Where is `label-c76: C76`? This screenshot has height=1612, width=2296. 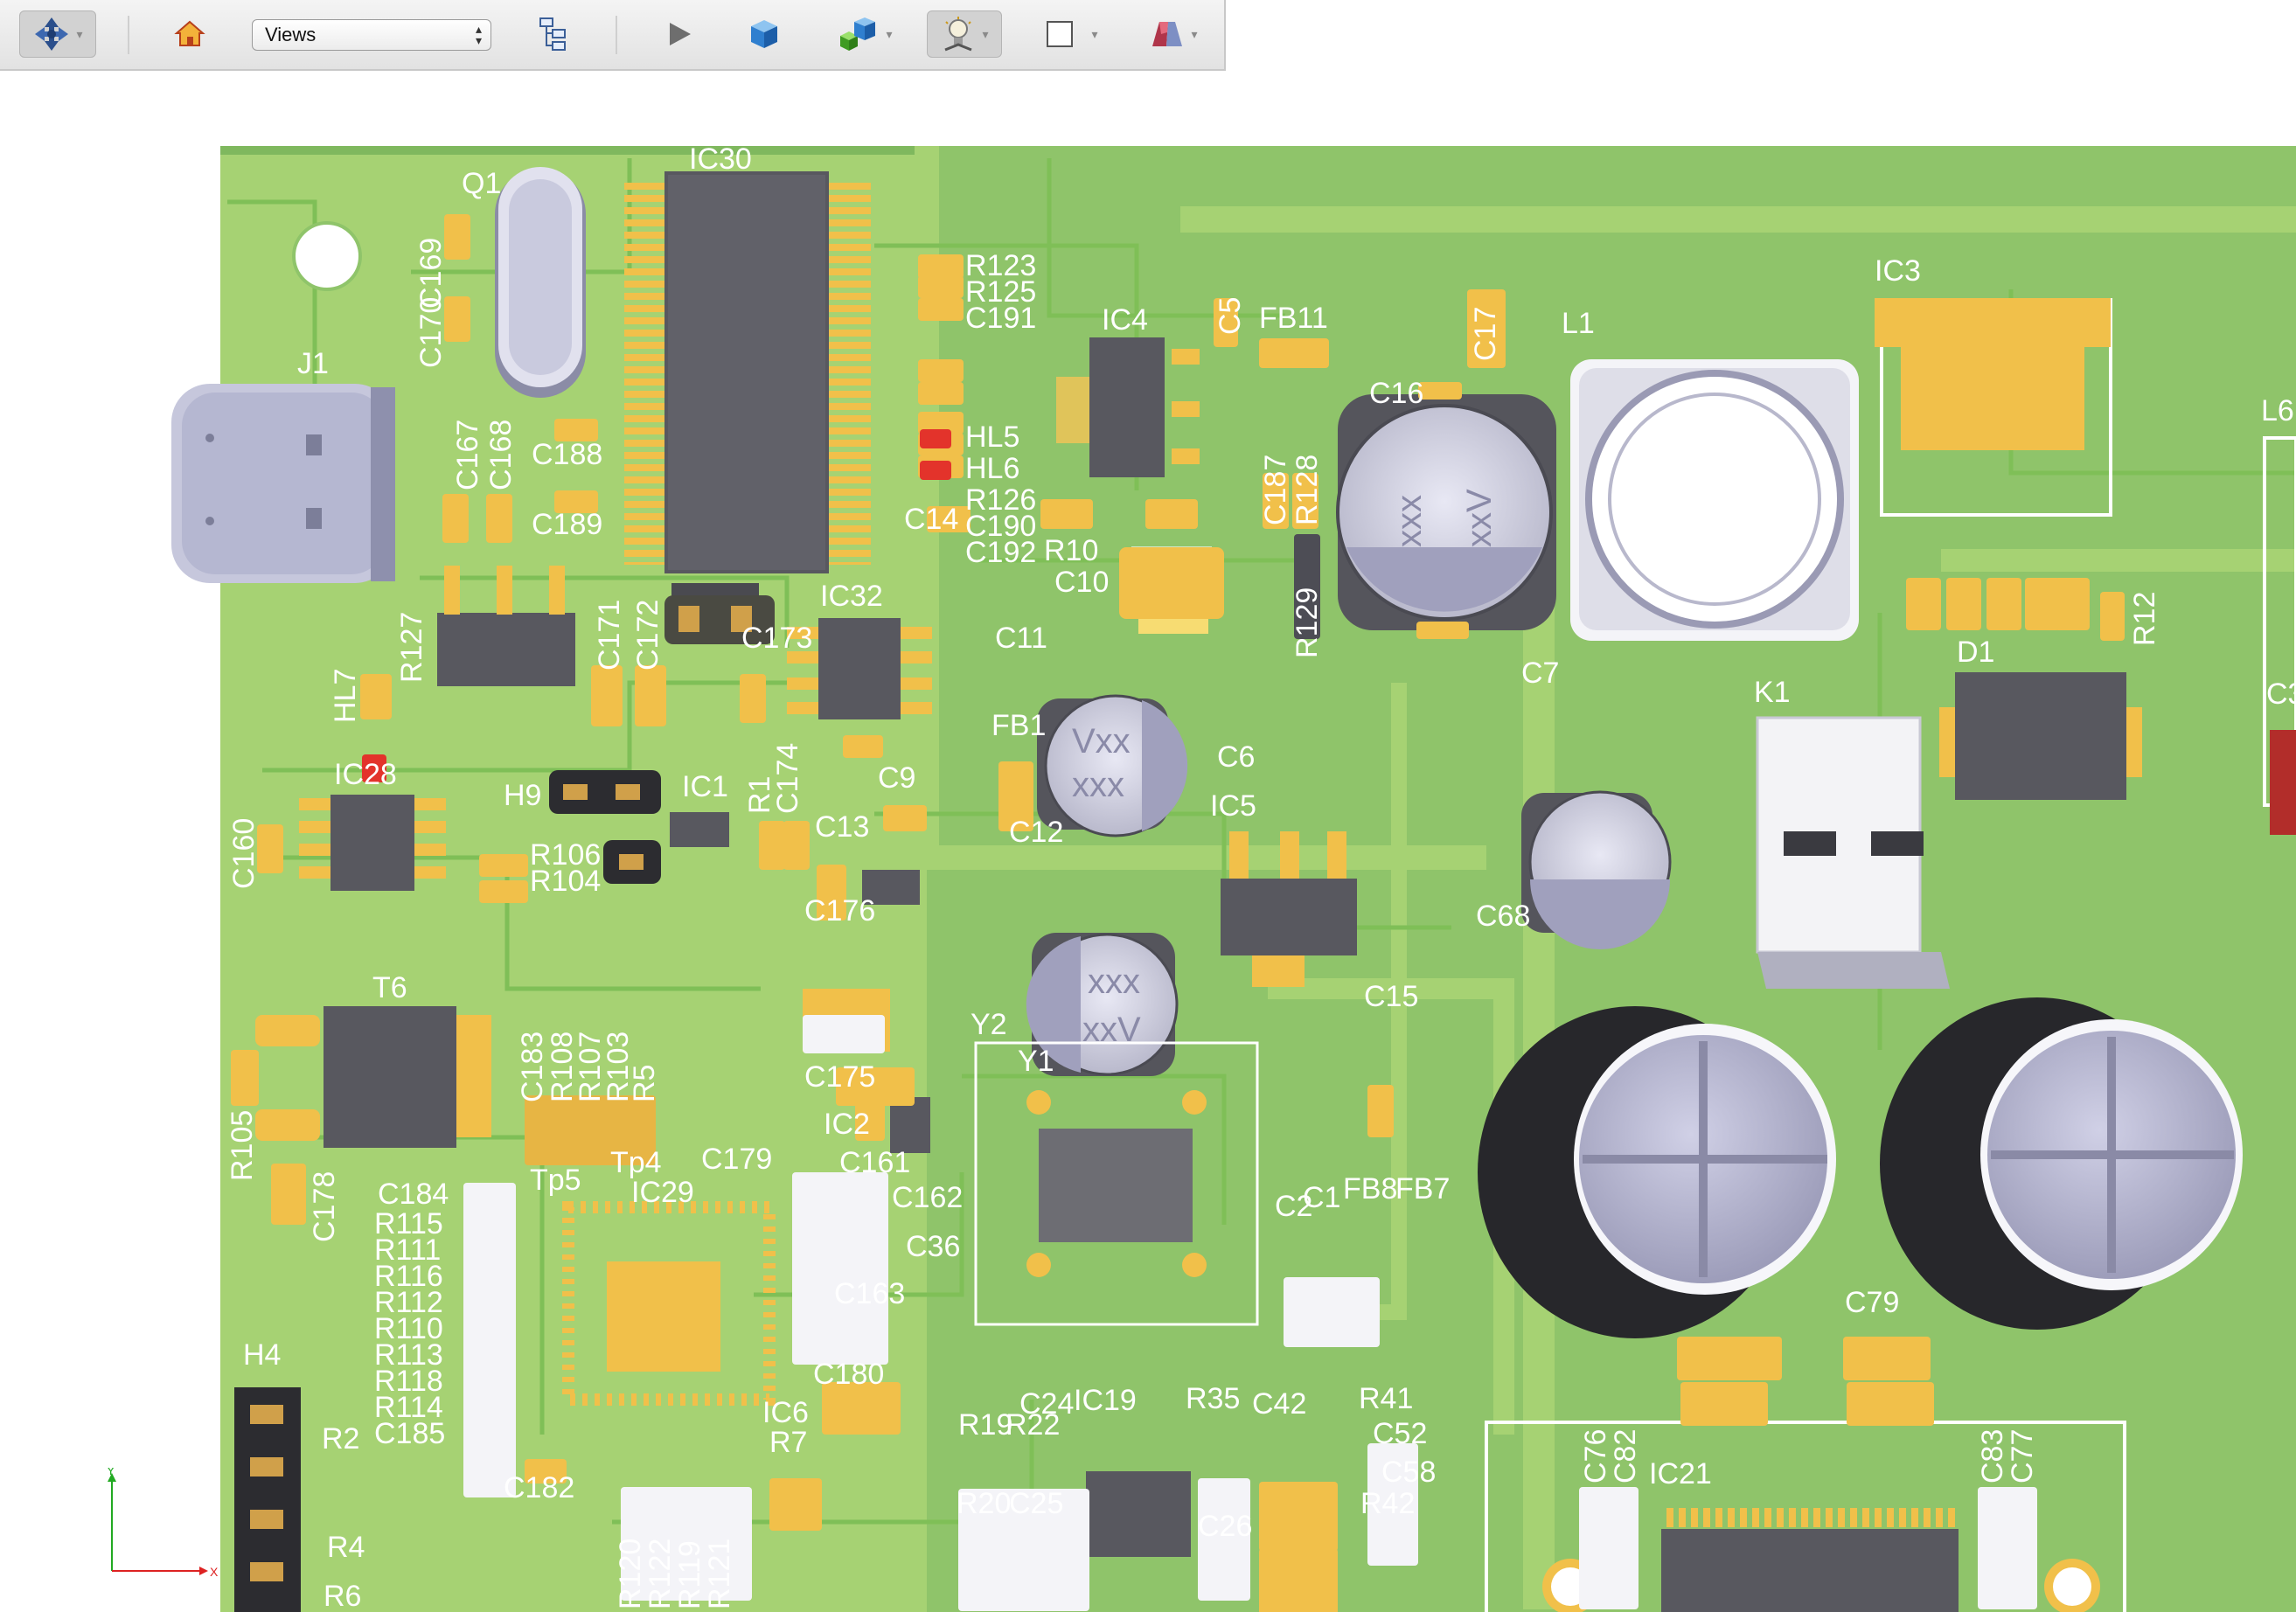
label-c76: C76 is located at coordinates (1596, 1456).